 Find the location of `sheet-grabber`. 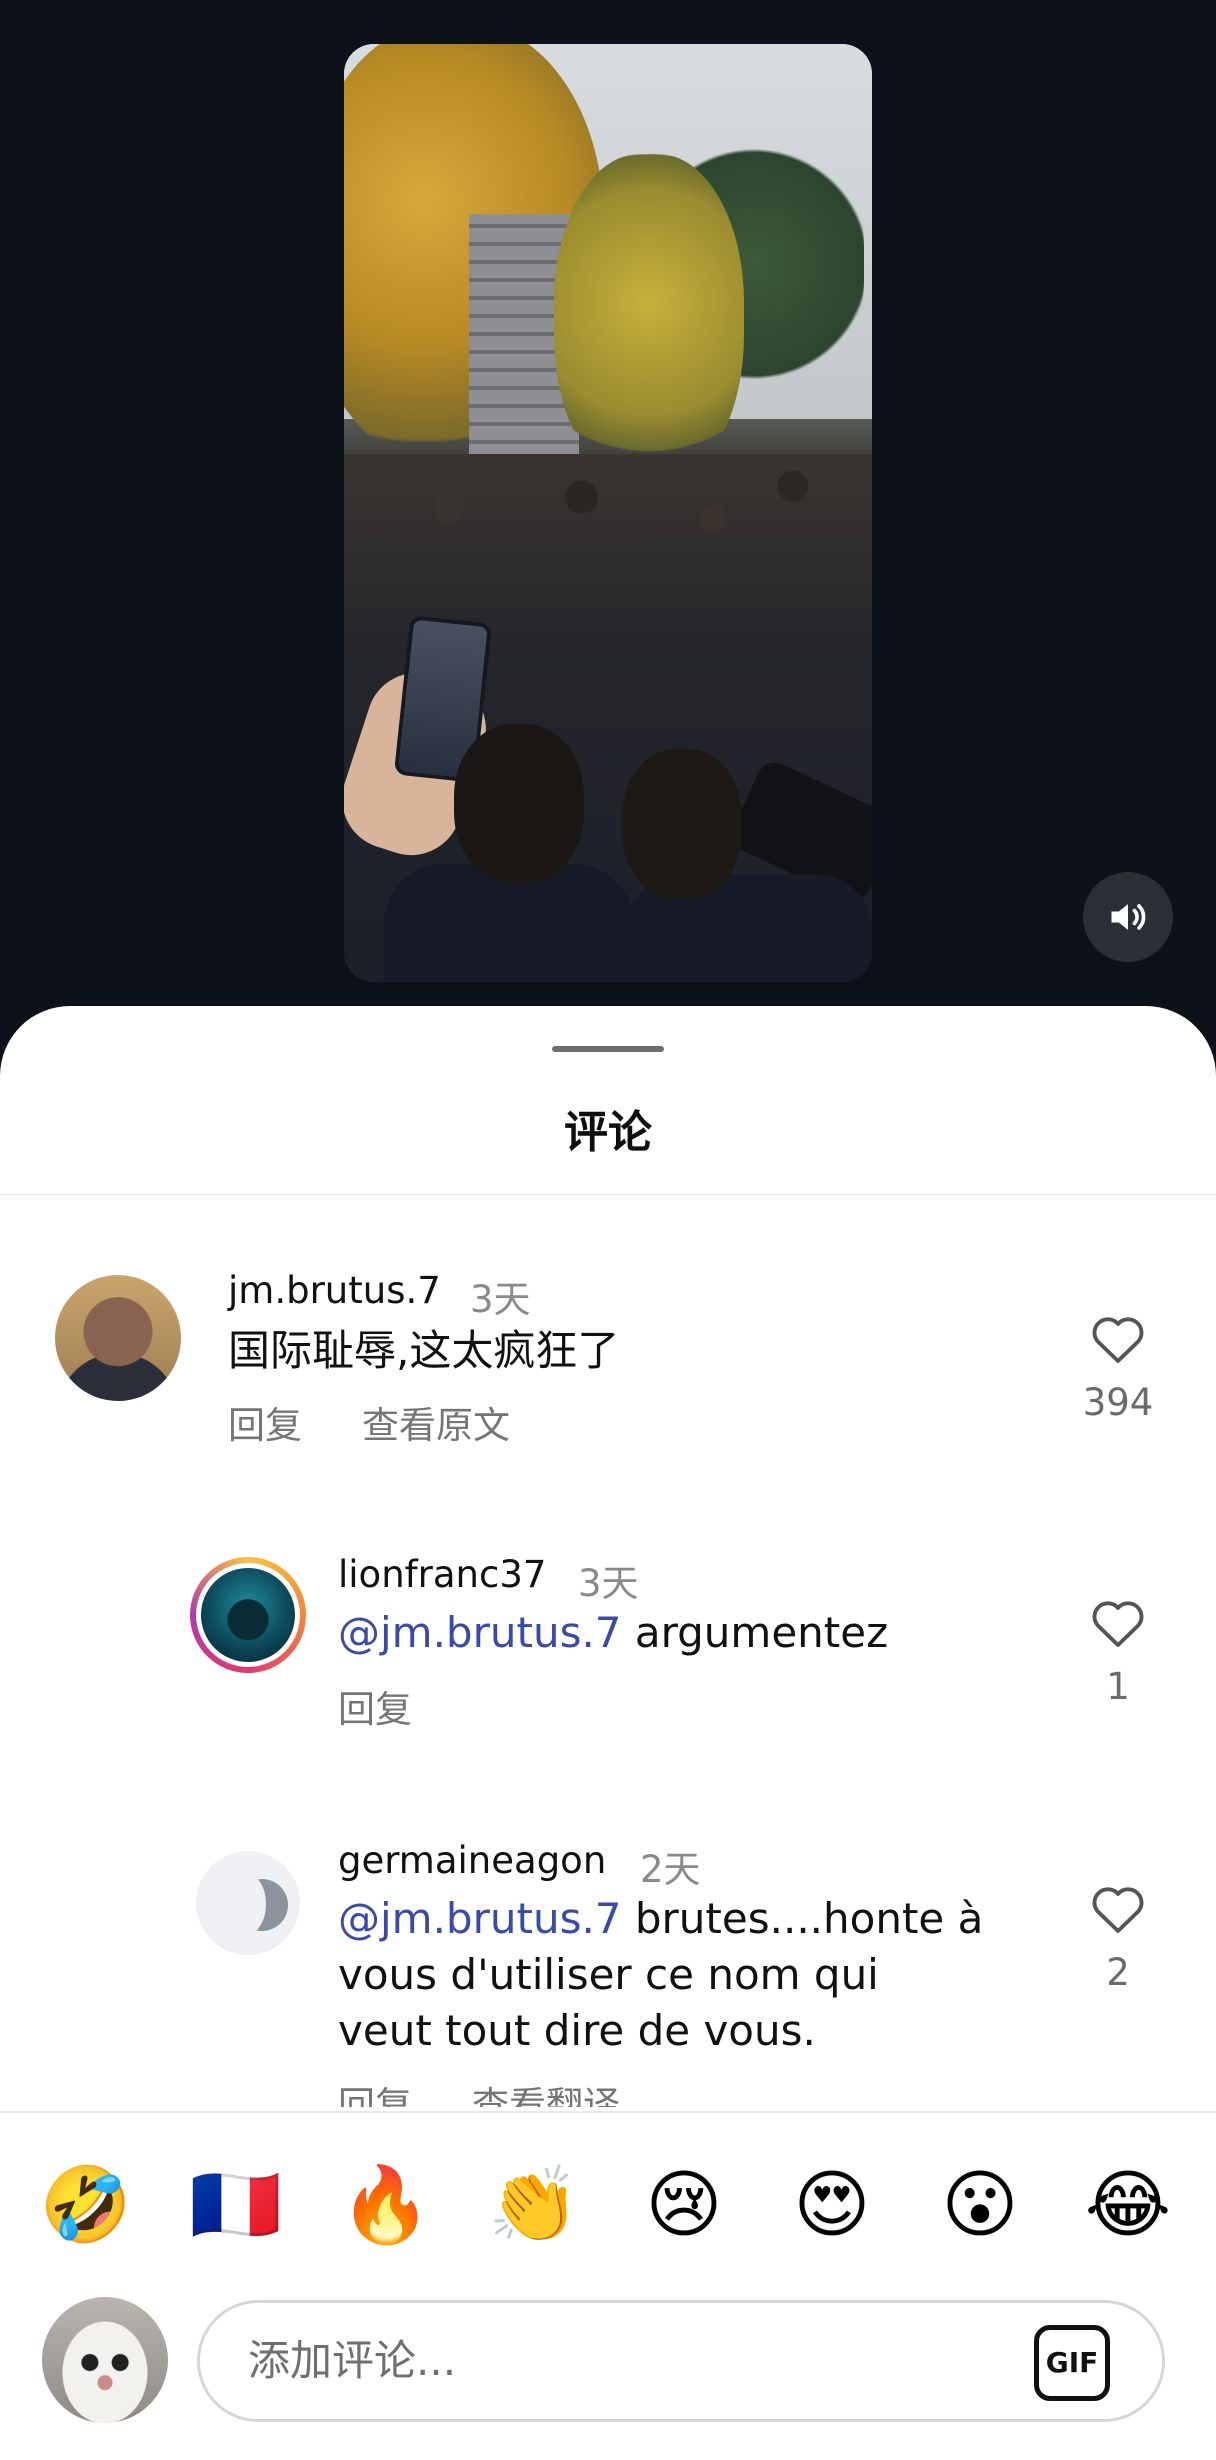

sheet-grabber is located at coordinates (608, 1049).